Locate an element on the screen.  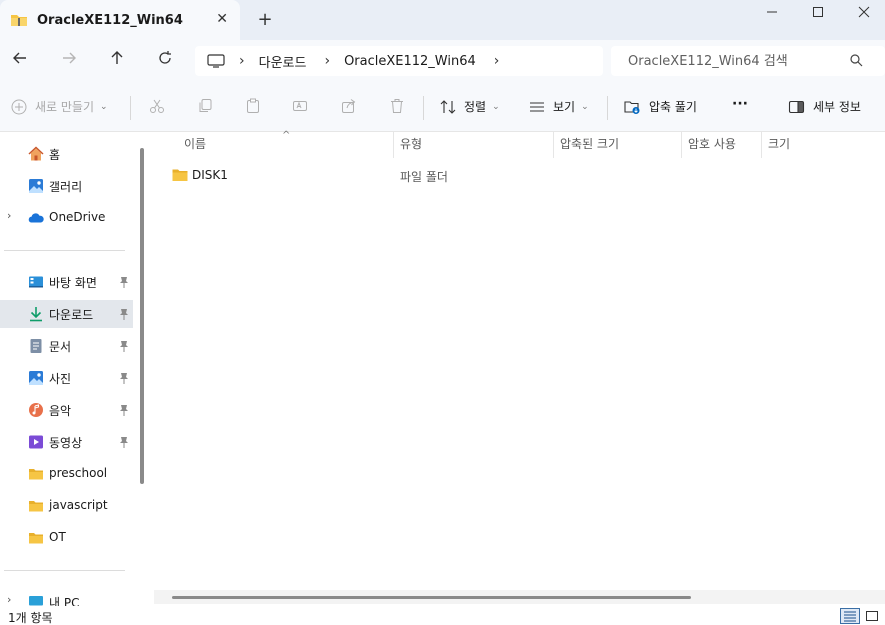
home-icon is located at coordinates (36, 153).